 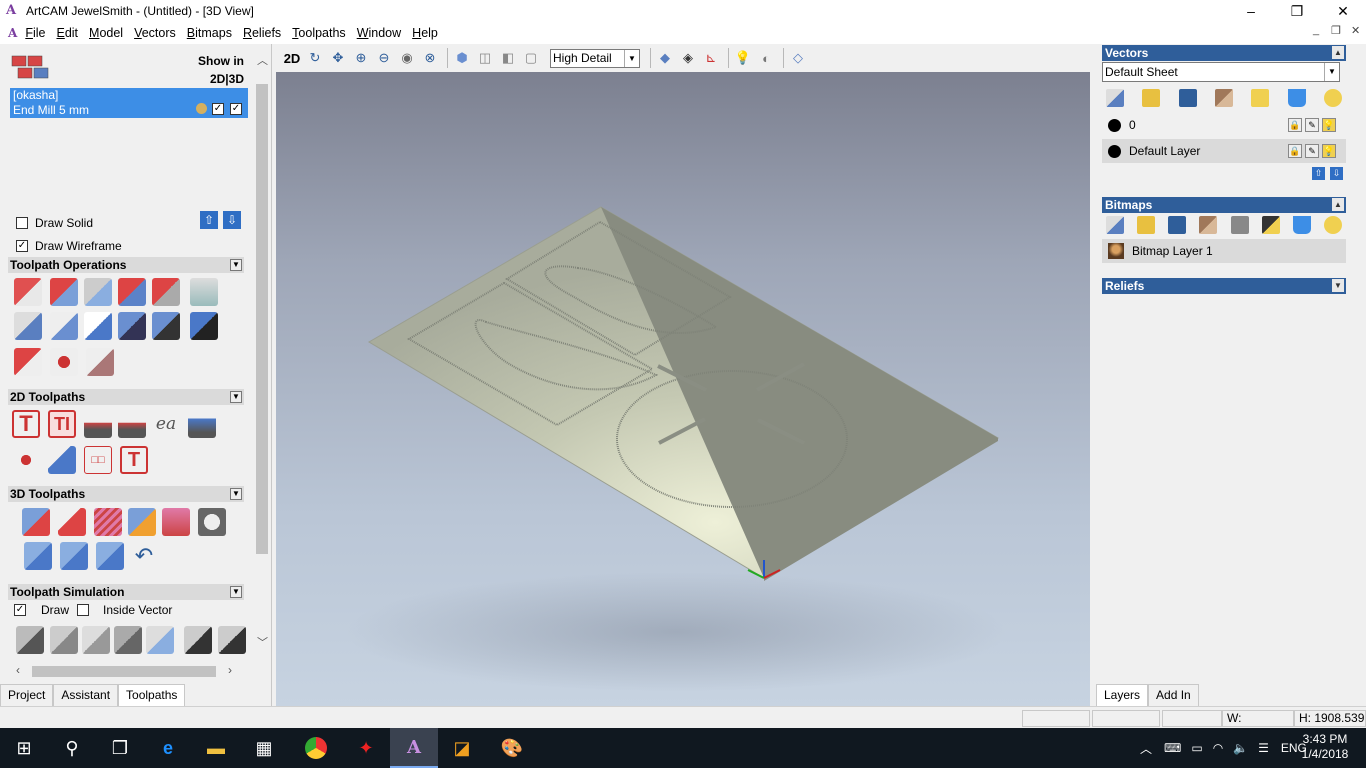 I want to click on pan-view-icon: ✥, so click(x=338, y=58).